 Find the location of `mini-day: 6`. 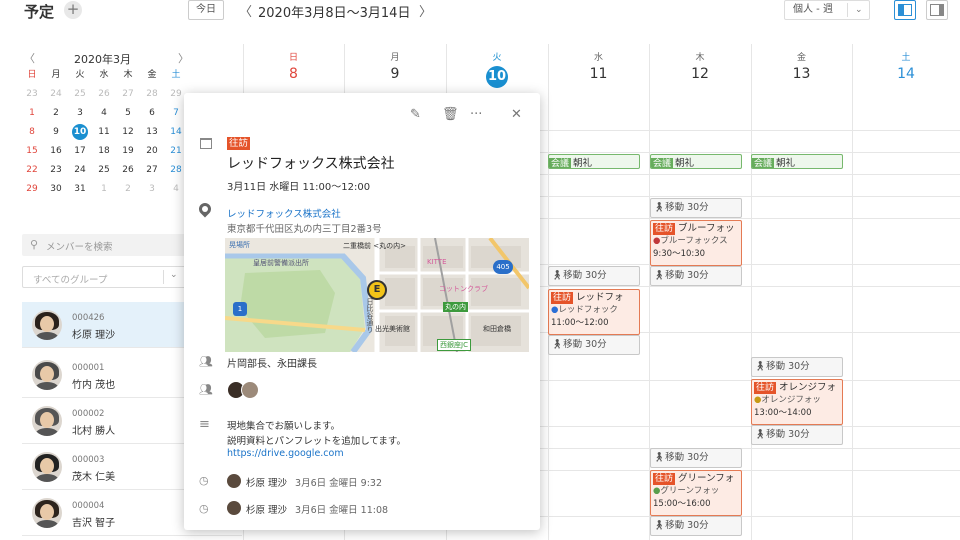

mini-day: 6 is located at coordinates (152, 113).